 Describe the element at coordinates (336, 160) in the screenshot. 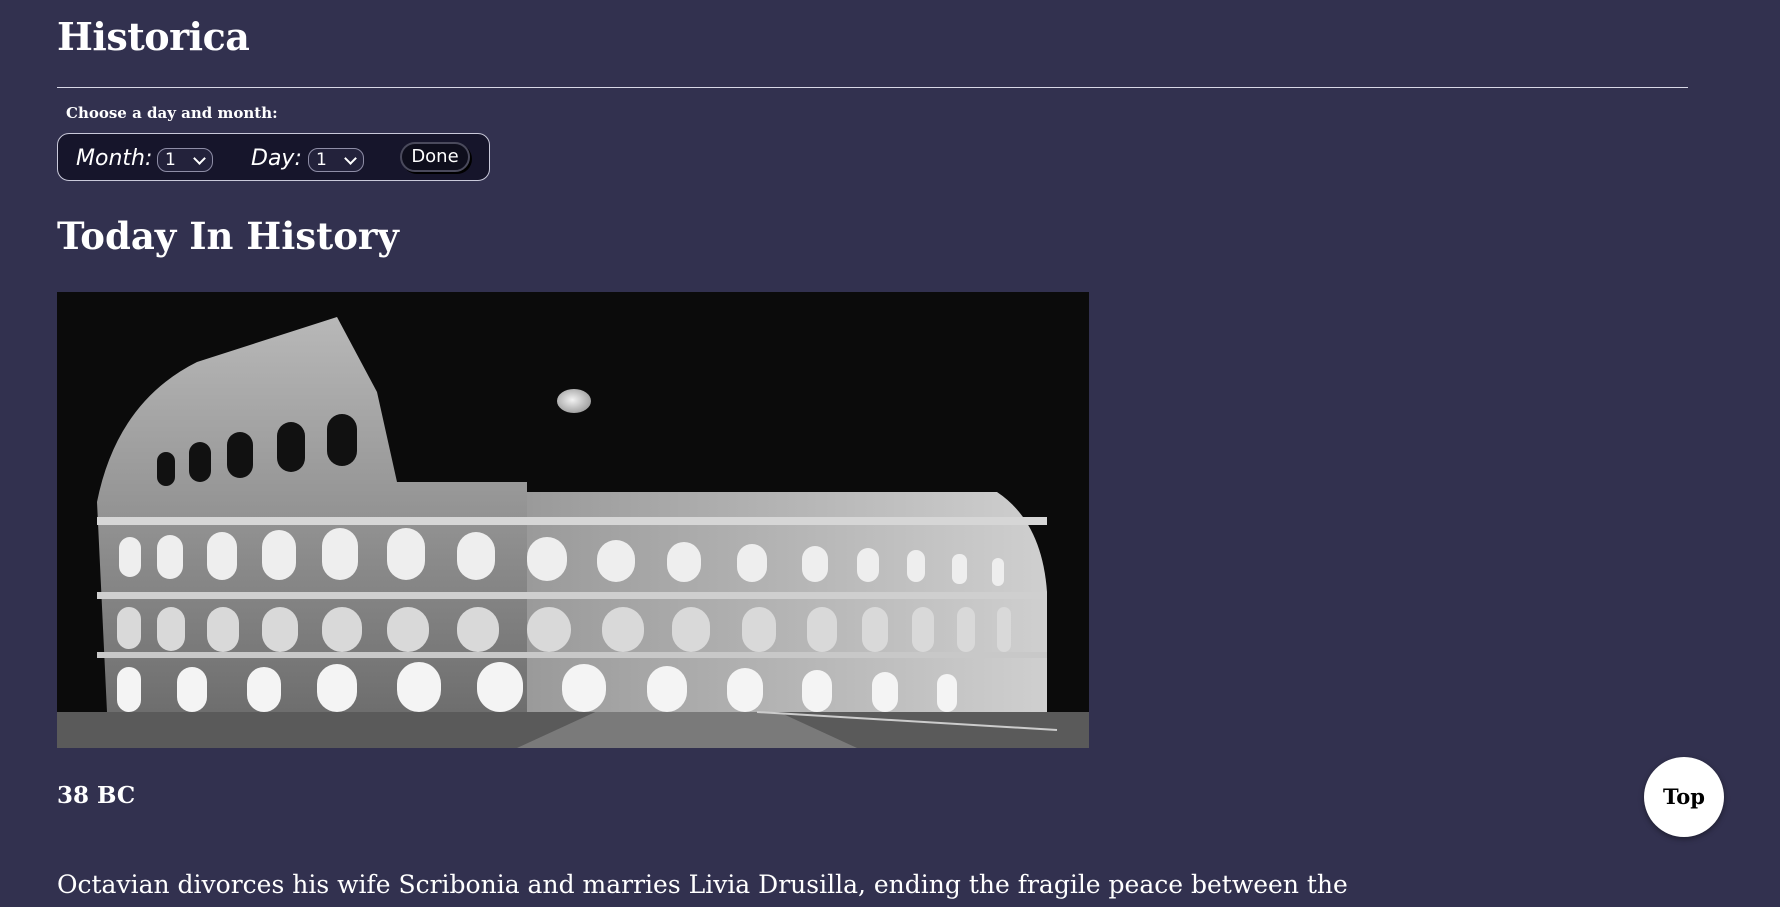

I see `day-select: 1` at that location.